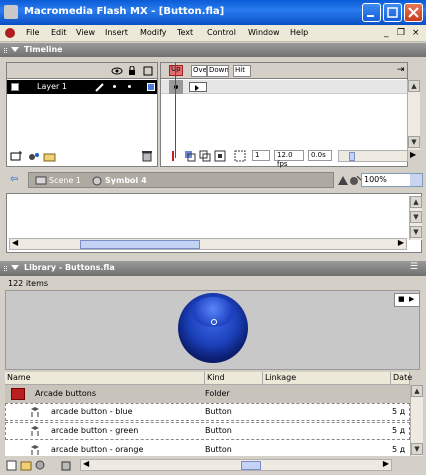  I want to click on column-kind: Kind, so click(234, 378).